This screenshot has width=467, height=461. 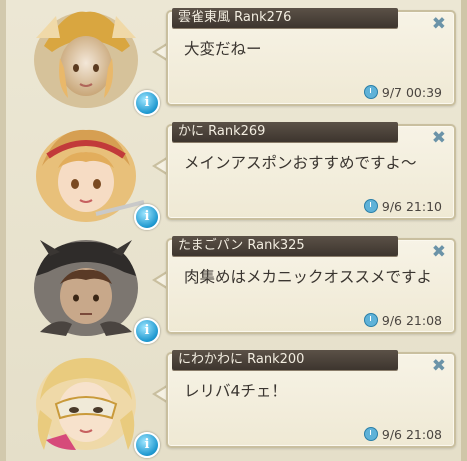 What do you see at coordinates (402, 92) in the screenshot?
I see `timestamp: 9/7 00:39` at bounding box center [402, 92].